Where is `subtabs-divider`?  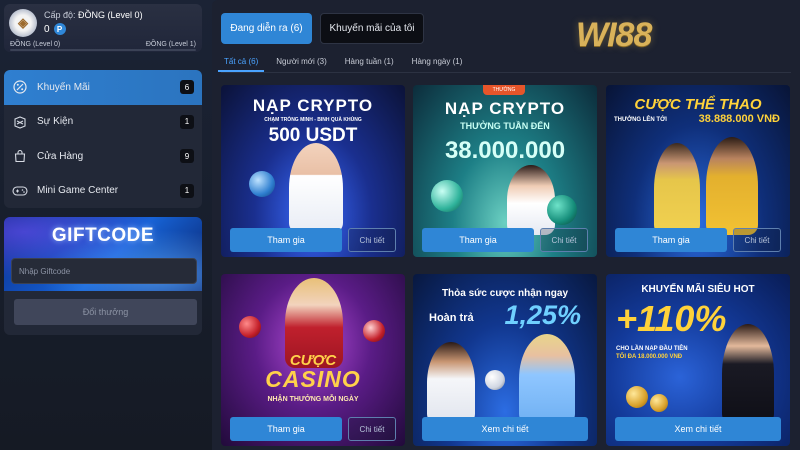 subtabs-divider is located at coordinates (506, 72).